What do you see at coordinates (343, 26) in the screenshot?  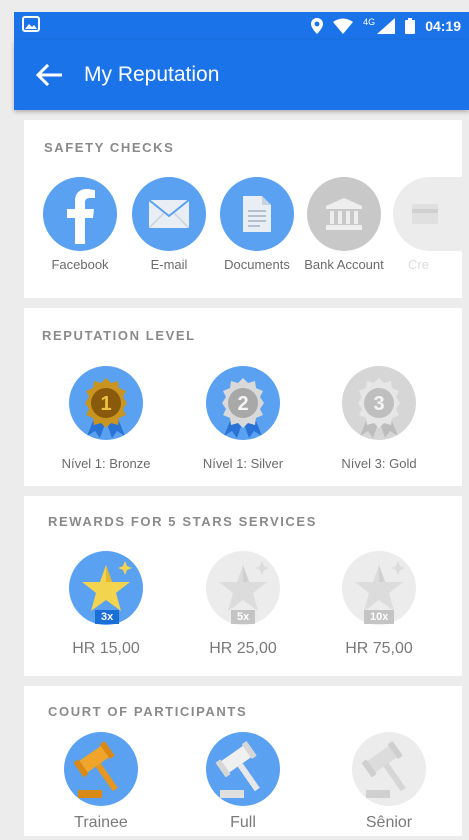 I see `wifi-icon` at bounding box center [343, 26].